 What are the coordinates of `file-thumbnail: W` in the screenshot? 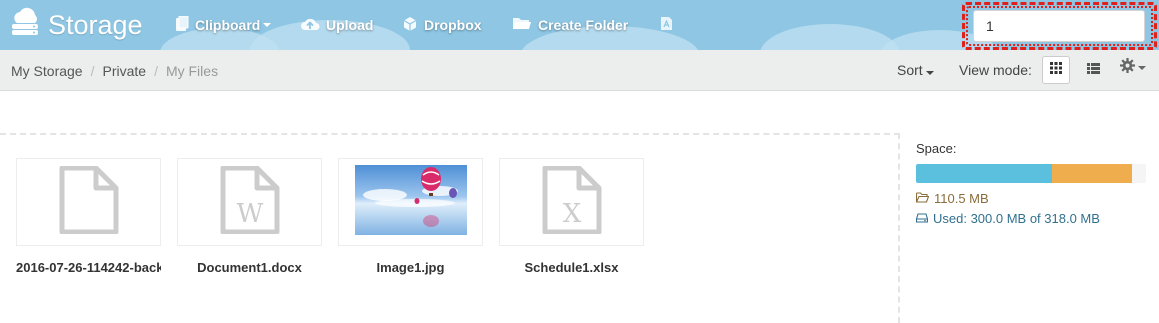 It's located at (249, 202).